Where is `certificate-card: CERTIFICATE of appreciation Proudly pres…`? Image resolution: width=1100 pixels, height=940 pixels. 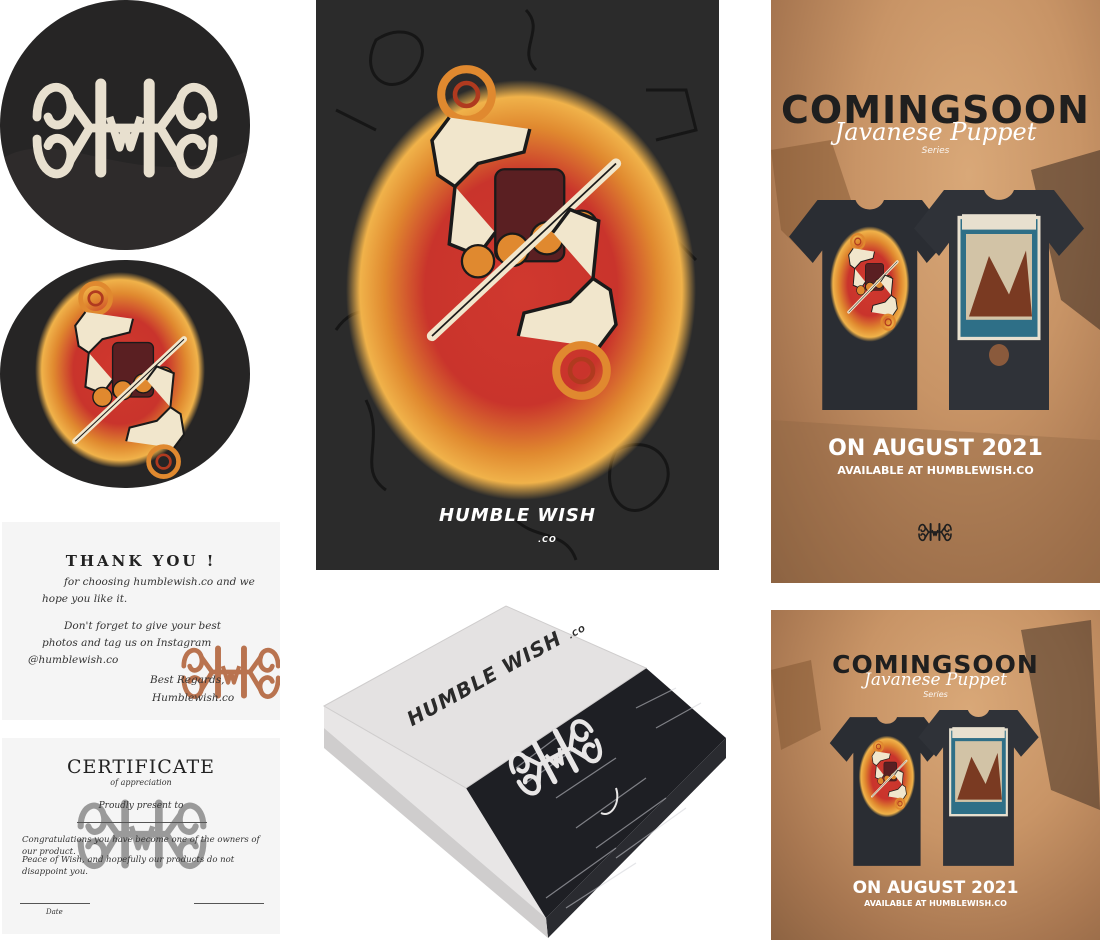
certificate-card: CERTIFICATE of appreciation Proudly pres… is located at coordinates (141, 836).